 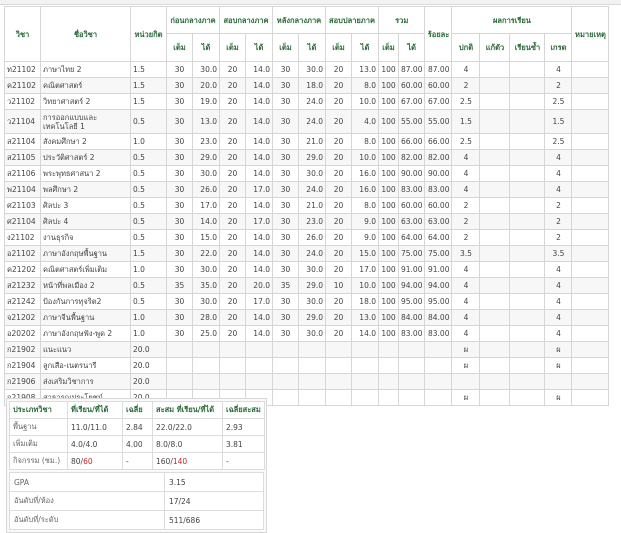 I want to click on normal-grade-cell: 2.5, so click(x=466, y=141).